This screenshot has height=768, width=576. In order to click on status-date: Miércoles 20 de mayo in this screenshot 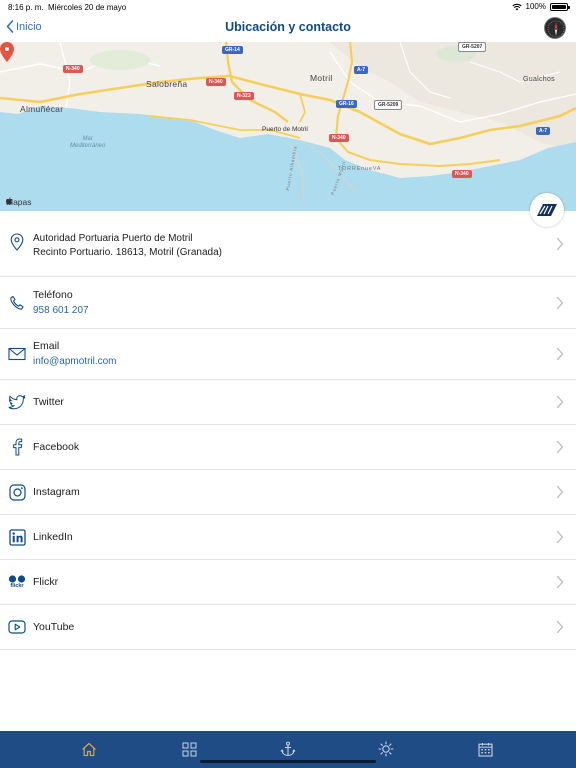, I will do `click(87, 7)`.